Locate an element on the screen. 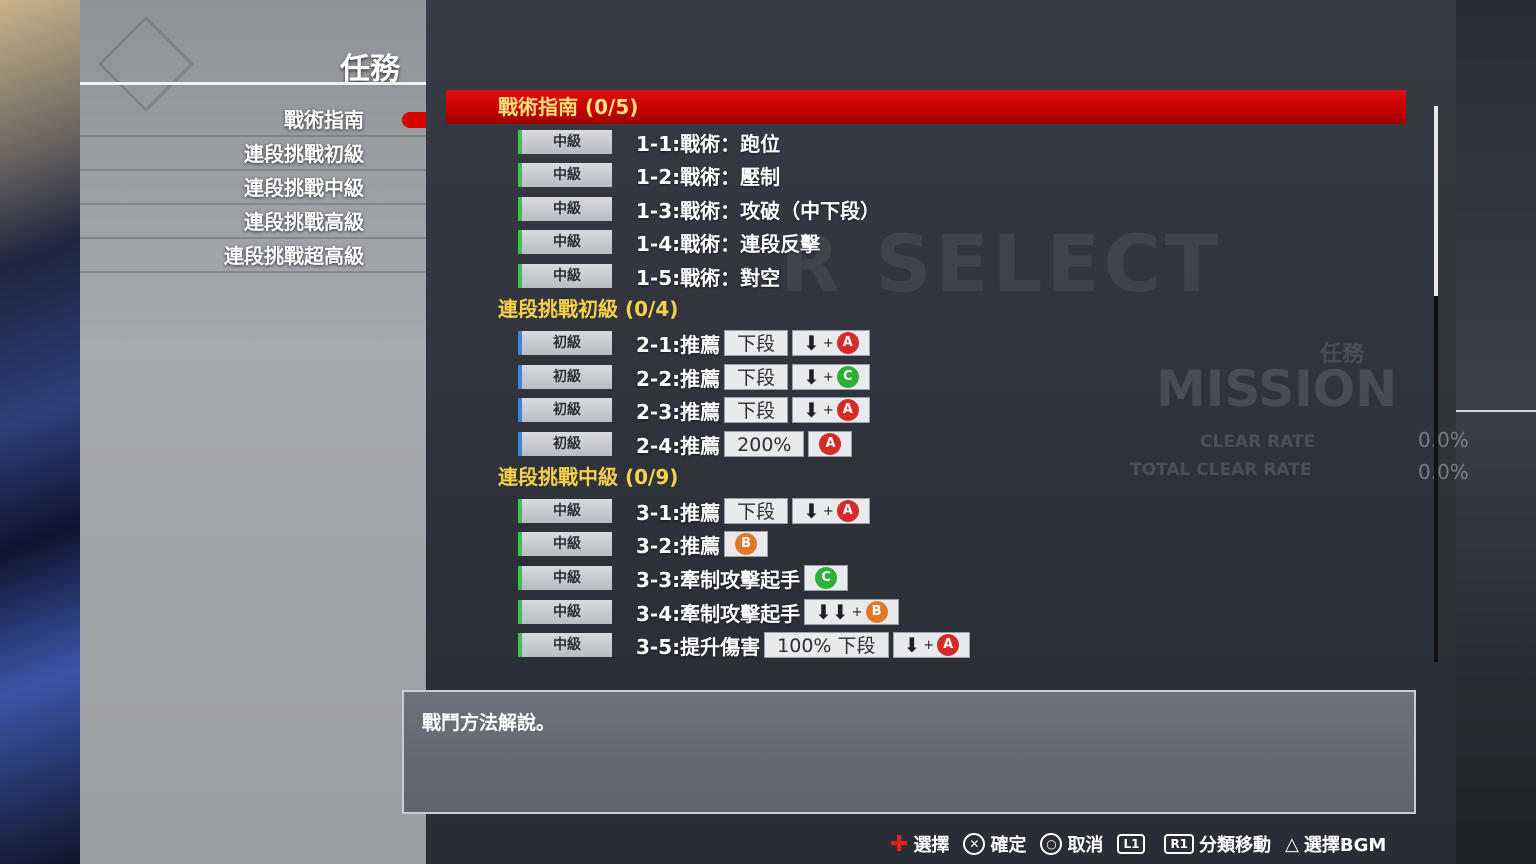 This screenshot has height=864, width=1536. command-input: B is located at coordinates (746, 544).